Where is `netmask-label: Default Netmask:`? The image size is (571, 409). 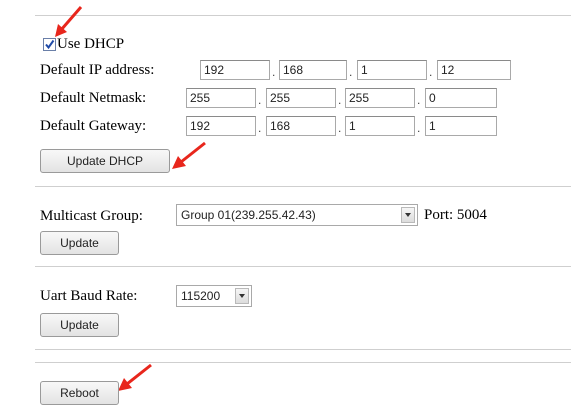
netmask-label: Default Netmask: is located at coordinates (93, 98).